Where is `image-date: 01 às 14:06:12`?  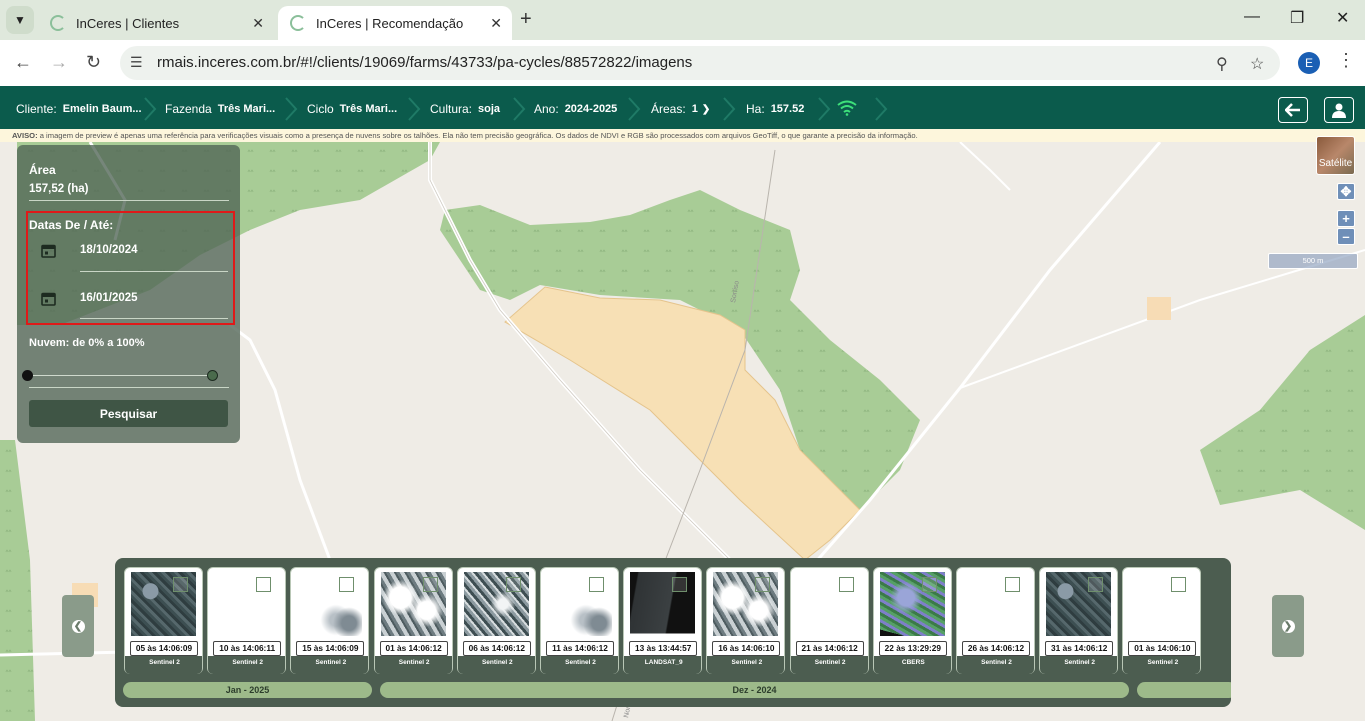 image-date: 01 às 14:06:12 is located at coordinates (413, 648).